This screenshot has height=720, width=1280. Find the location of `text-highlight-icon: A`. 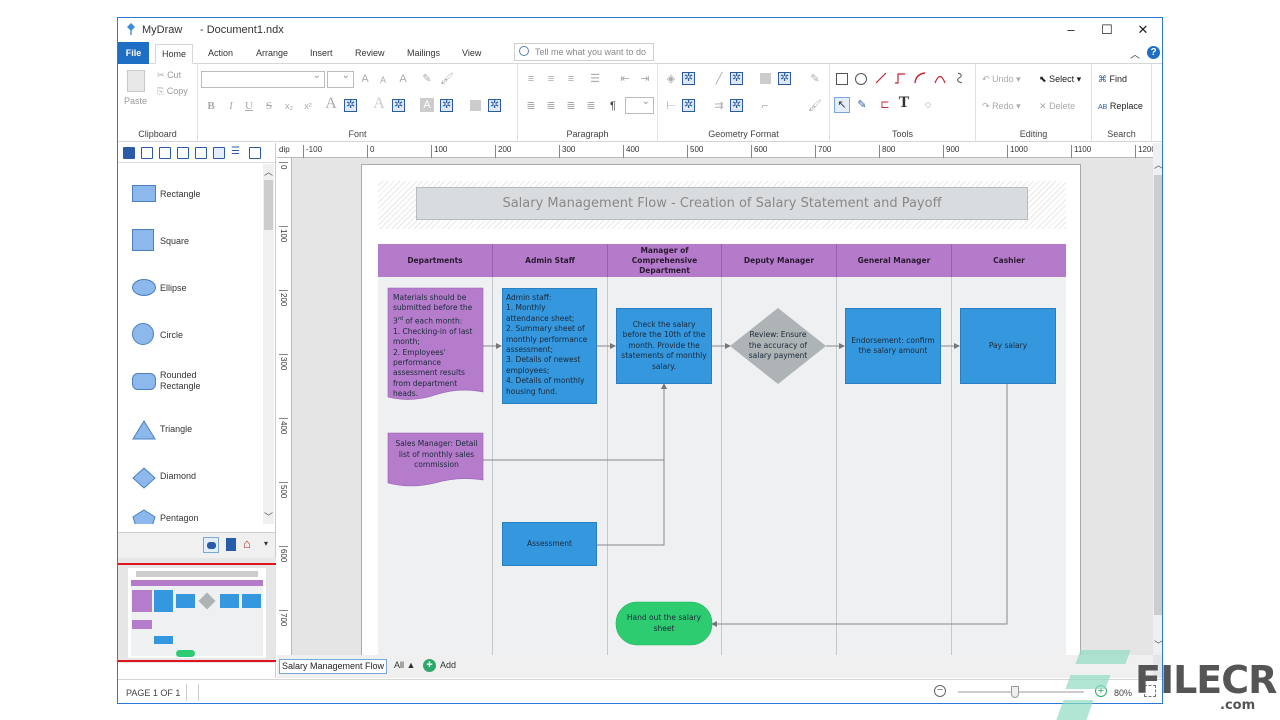

text-highlight-icon: A is located at coordinates (427, 105).